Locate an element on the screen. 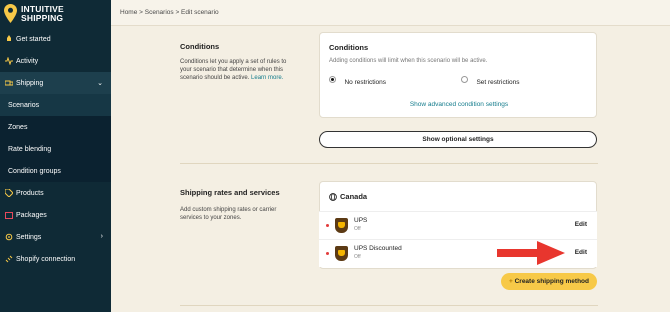 This screenshot has width=670, height=312. sidebar-item-label: Packages is located at coordinates (31, 215).